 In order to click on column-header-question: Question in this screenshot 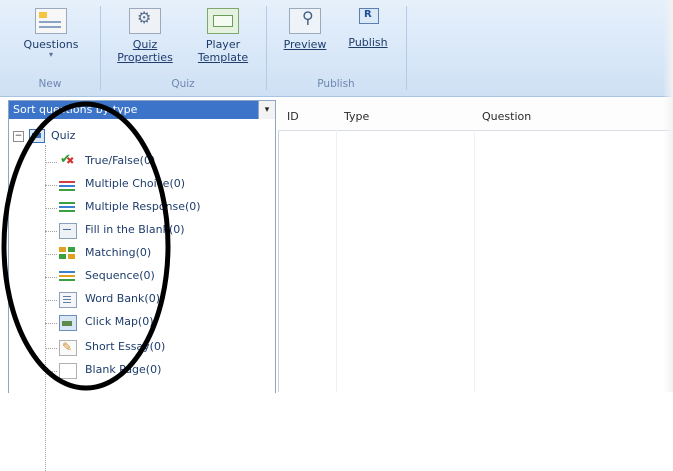, I will do `click(506, 116)`.